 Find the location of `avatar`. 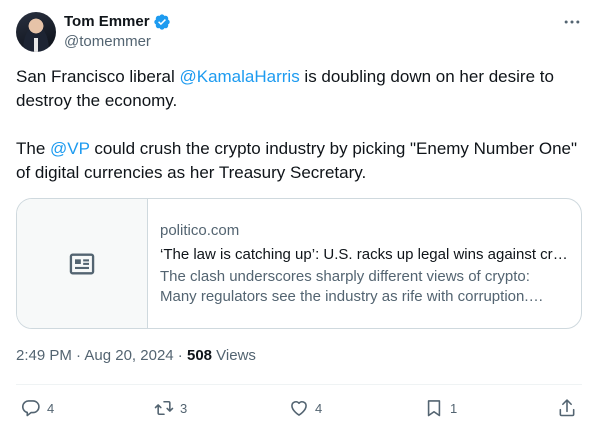

avatar is located at coordinates (36, 32).